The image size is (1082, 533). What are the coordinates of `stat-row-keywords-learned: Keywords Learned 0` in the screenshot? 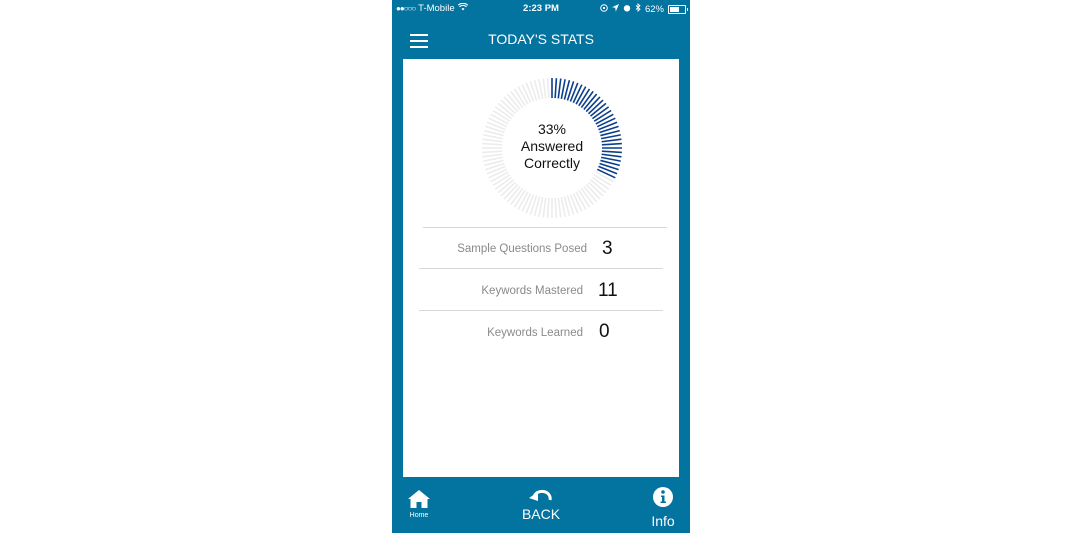 It's located at (541, 333).